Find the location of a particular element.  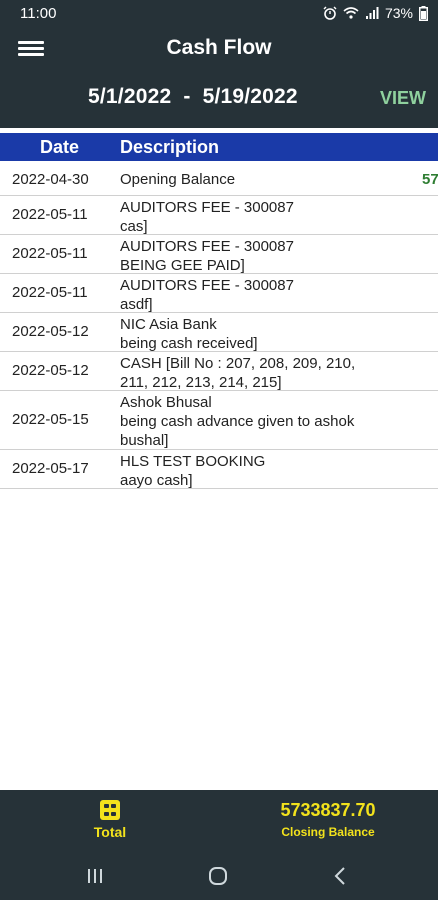

table-header: Date Description is located at coordinates (219, 147).